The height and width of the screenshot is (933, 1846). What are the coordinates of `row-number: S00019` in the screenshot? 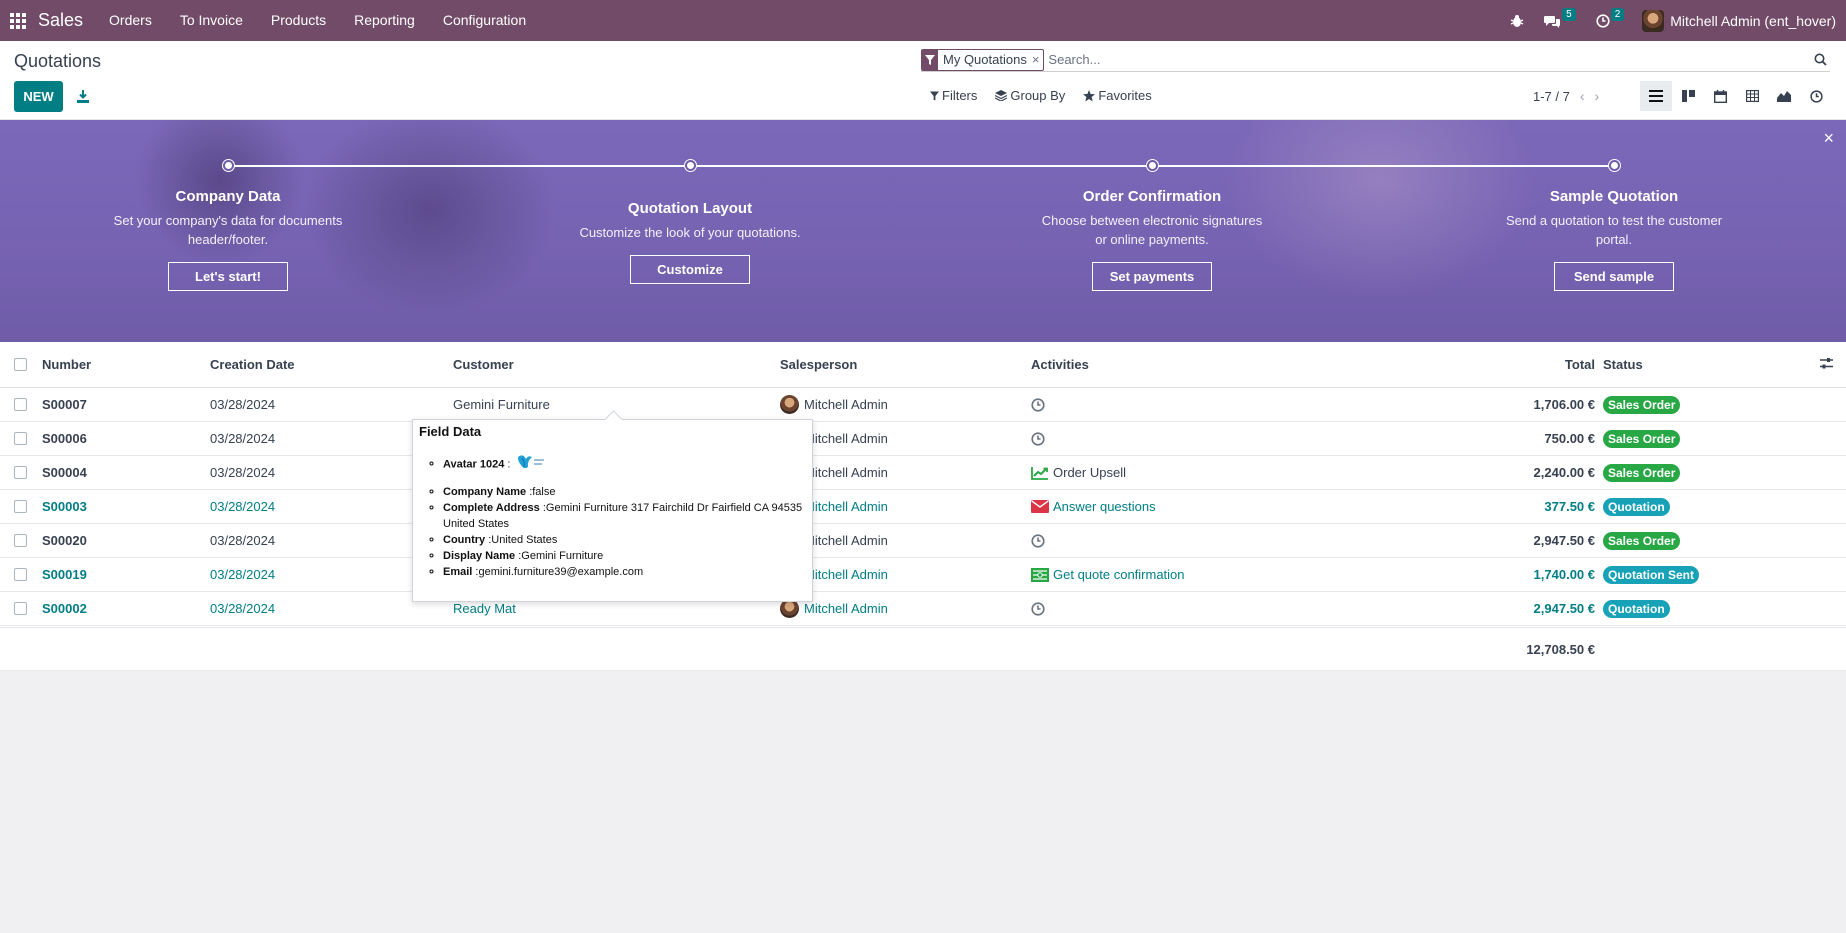 It's located at (64, 574).